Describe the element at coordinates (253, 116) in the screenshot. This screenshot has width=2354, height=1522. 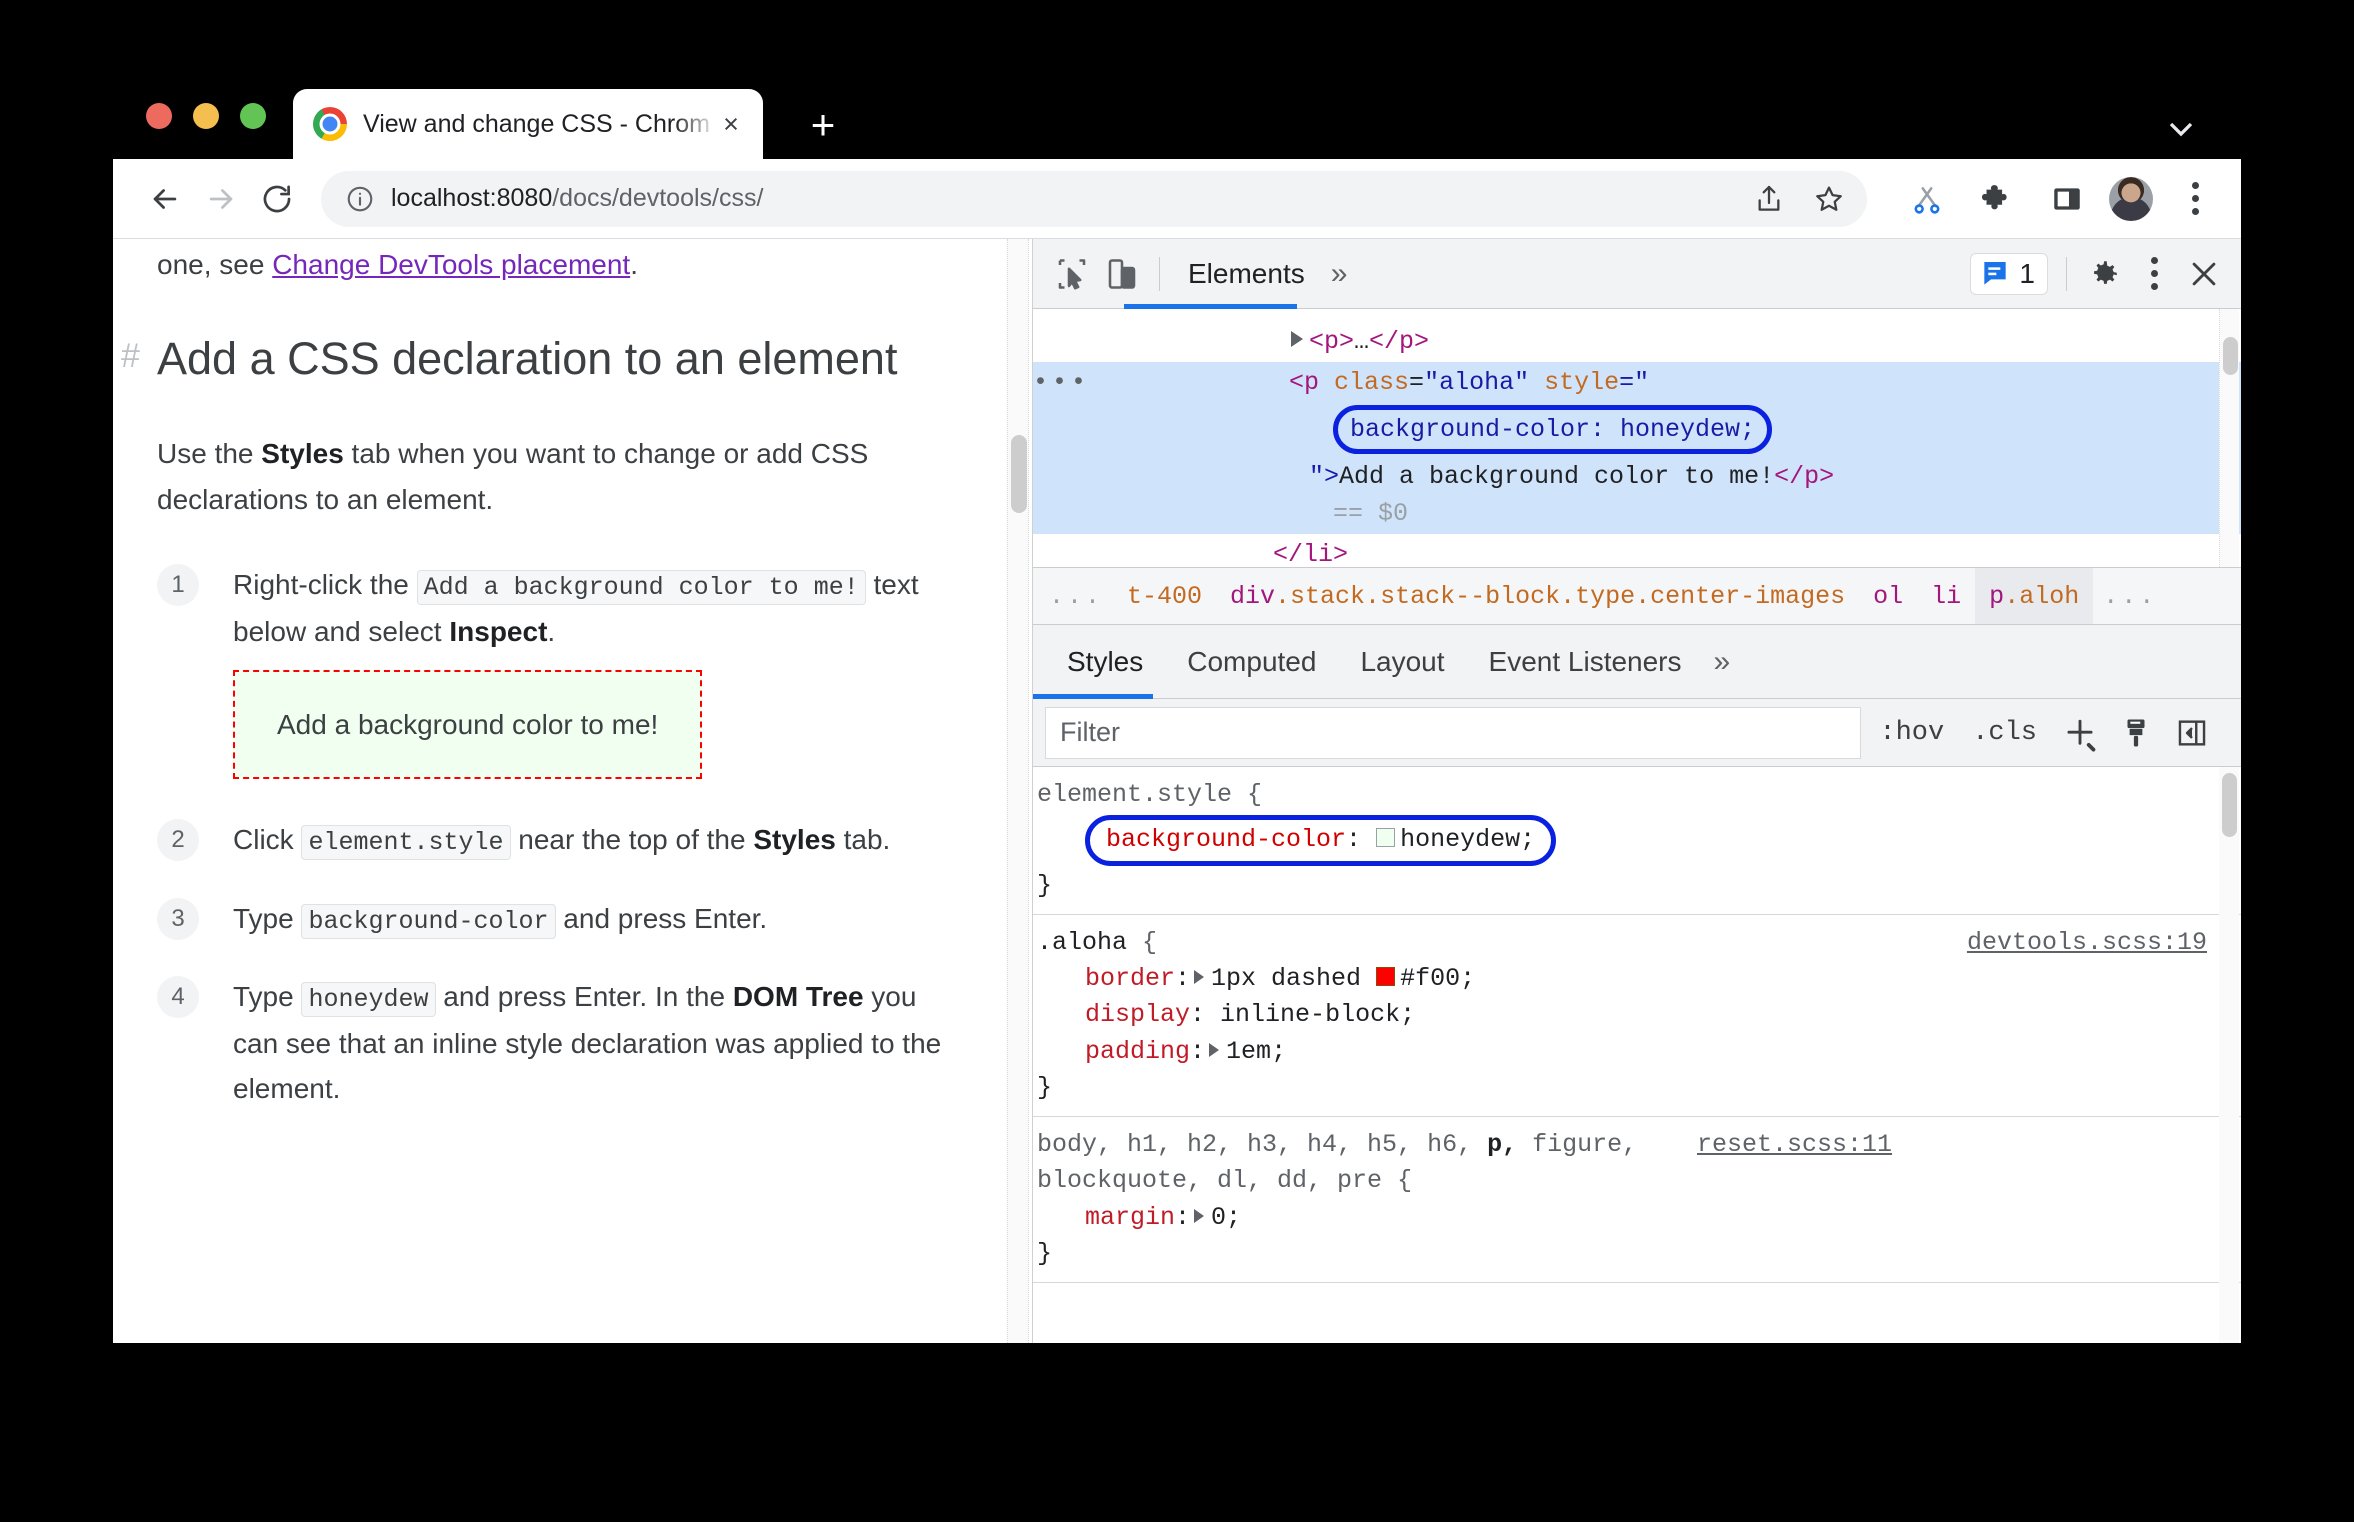
I see `maximize-window-button` at that location.